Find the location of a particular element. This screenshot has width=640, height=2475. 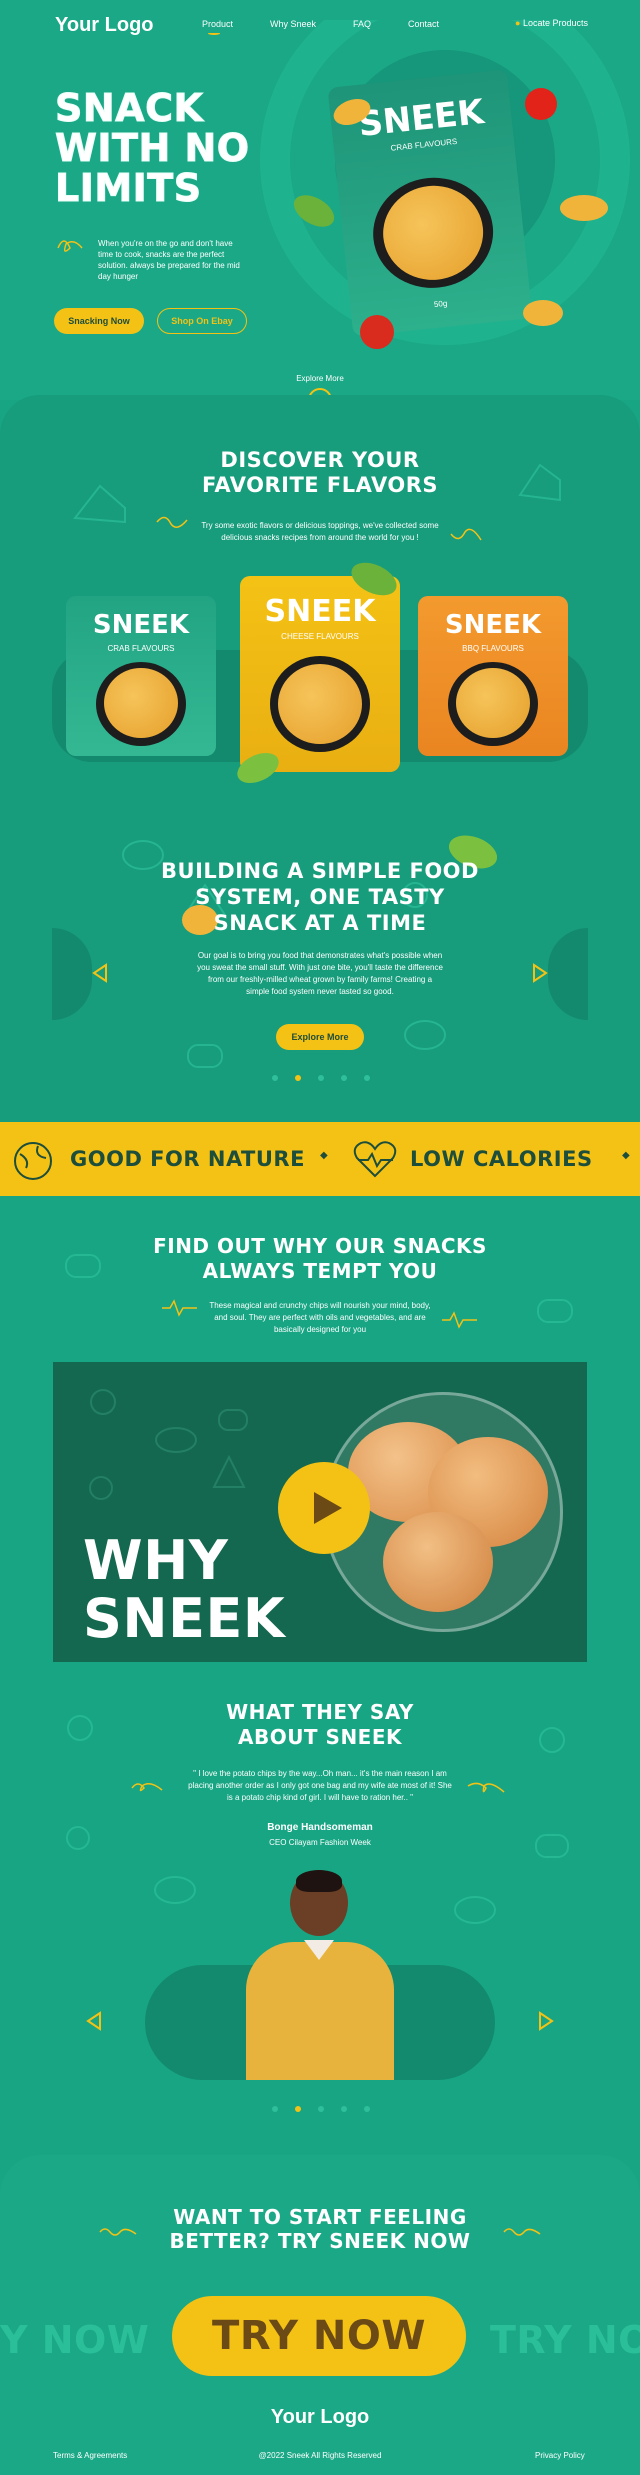

testimonial-prev-arrow-icon is located at coordinates (94, 2021).